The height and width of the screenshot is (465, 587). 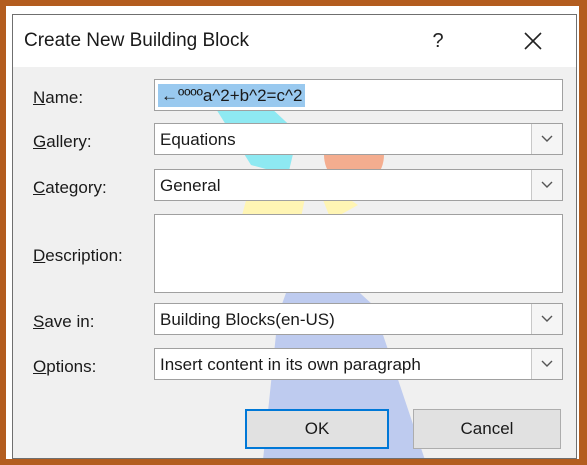 I want to click on category-label: Category:, so click(x=70, y=188).